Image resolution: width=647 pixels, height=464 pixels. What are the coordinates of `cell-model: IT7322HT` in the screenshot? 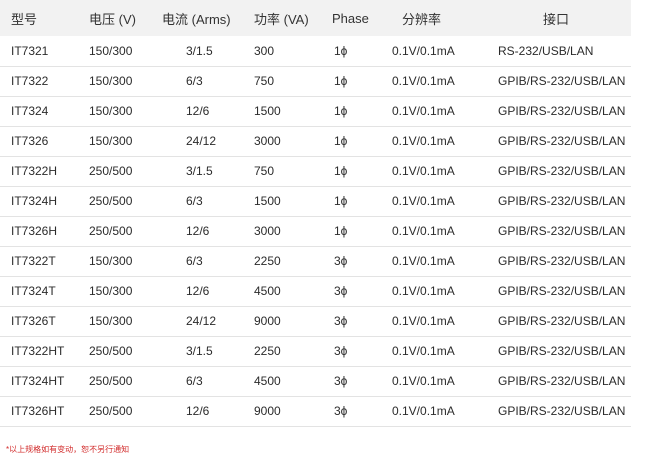 It's located at (38, 351).